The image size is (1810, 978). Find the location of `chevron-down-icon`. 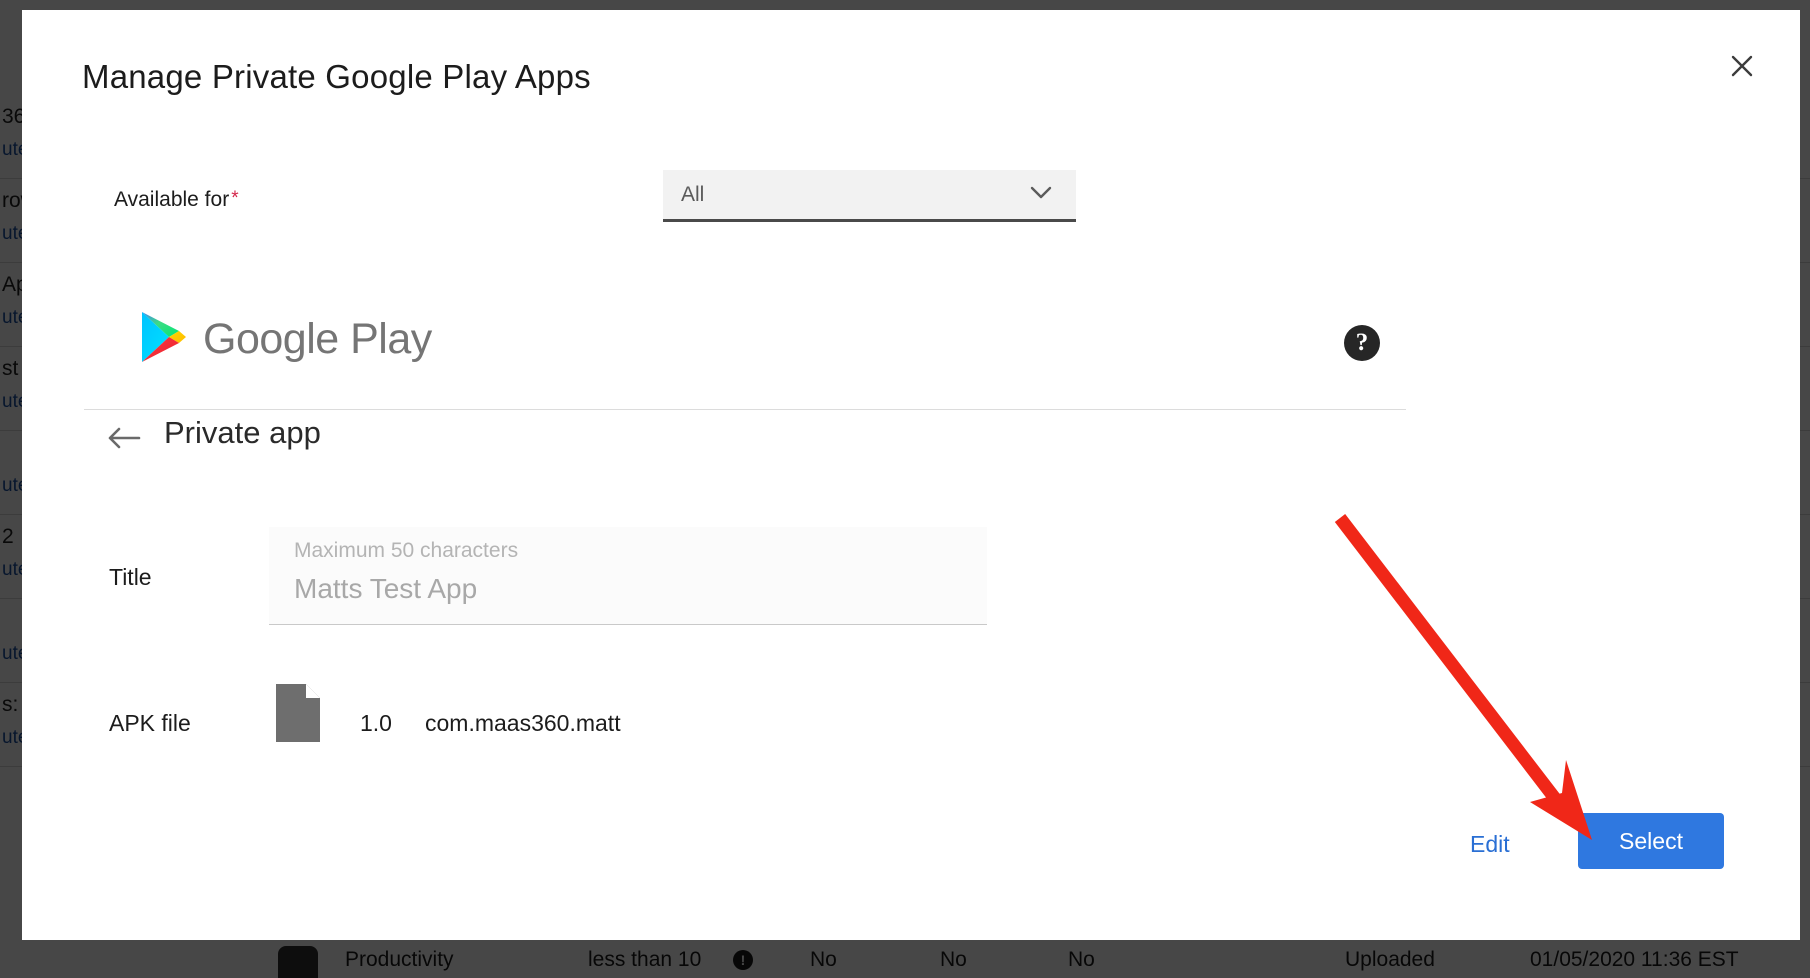

chevron-down-icon is located at coordinates (1041, 193).